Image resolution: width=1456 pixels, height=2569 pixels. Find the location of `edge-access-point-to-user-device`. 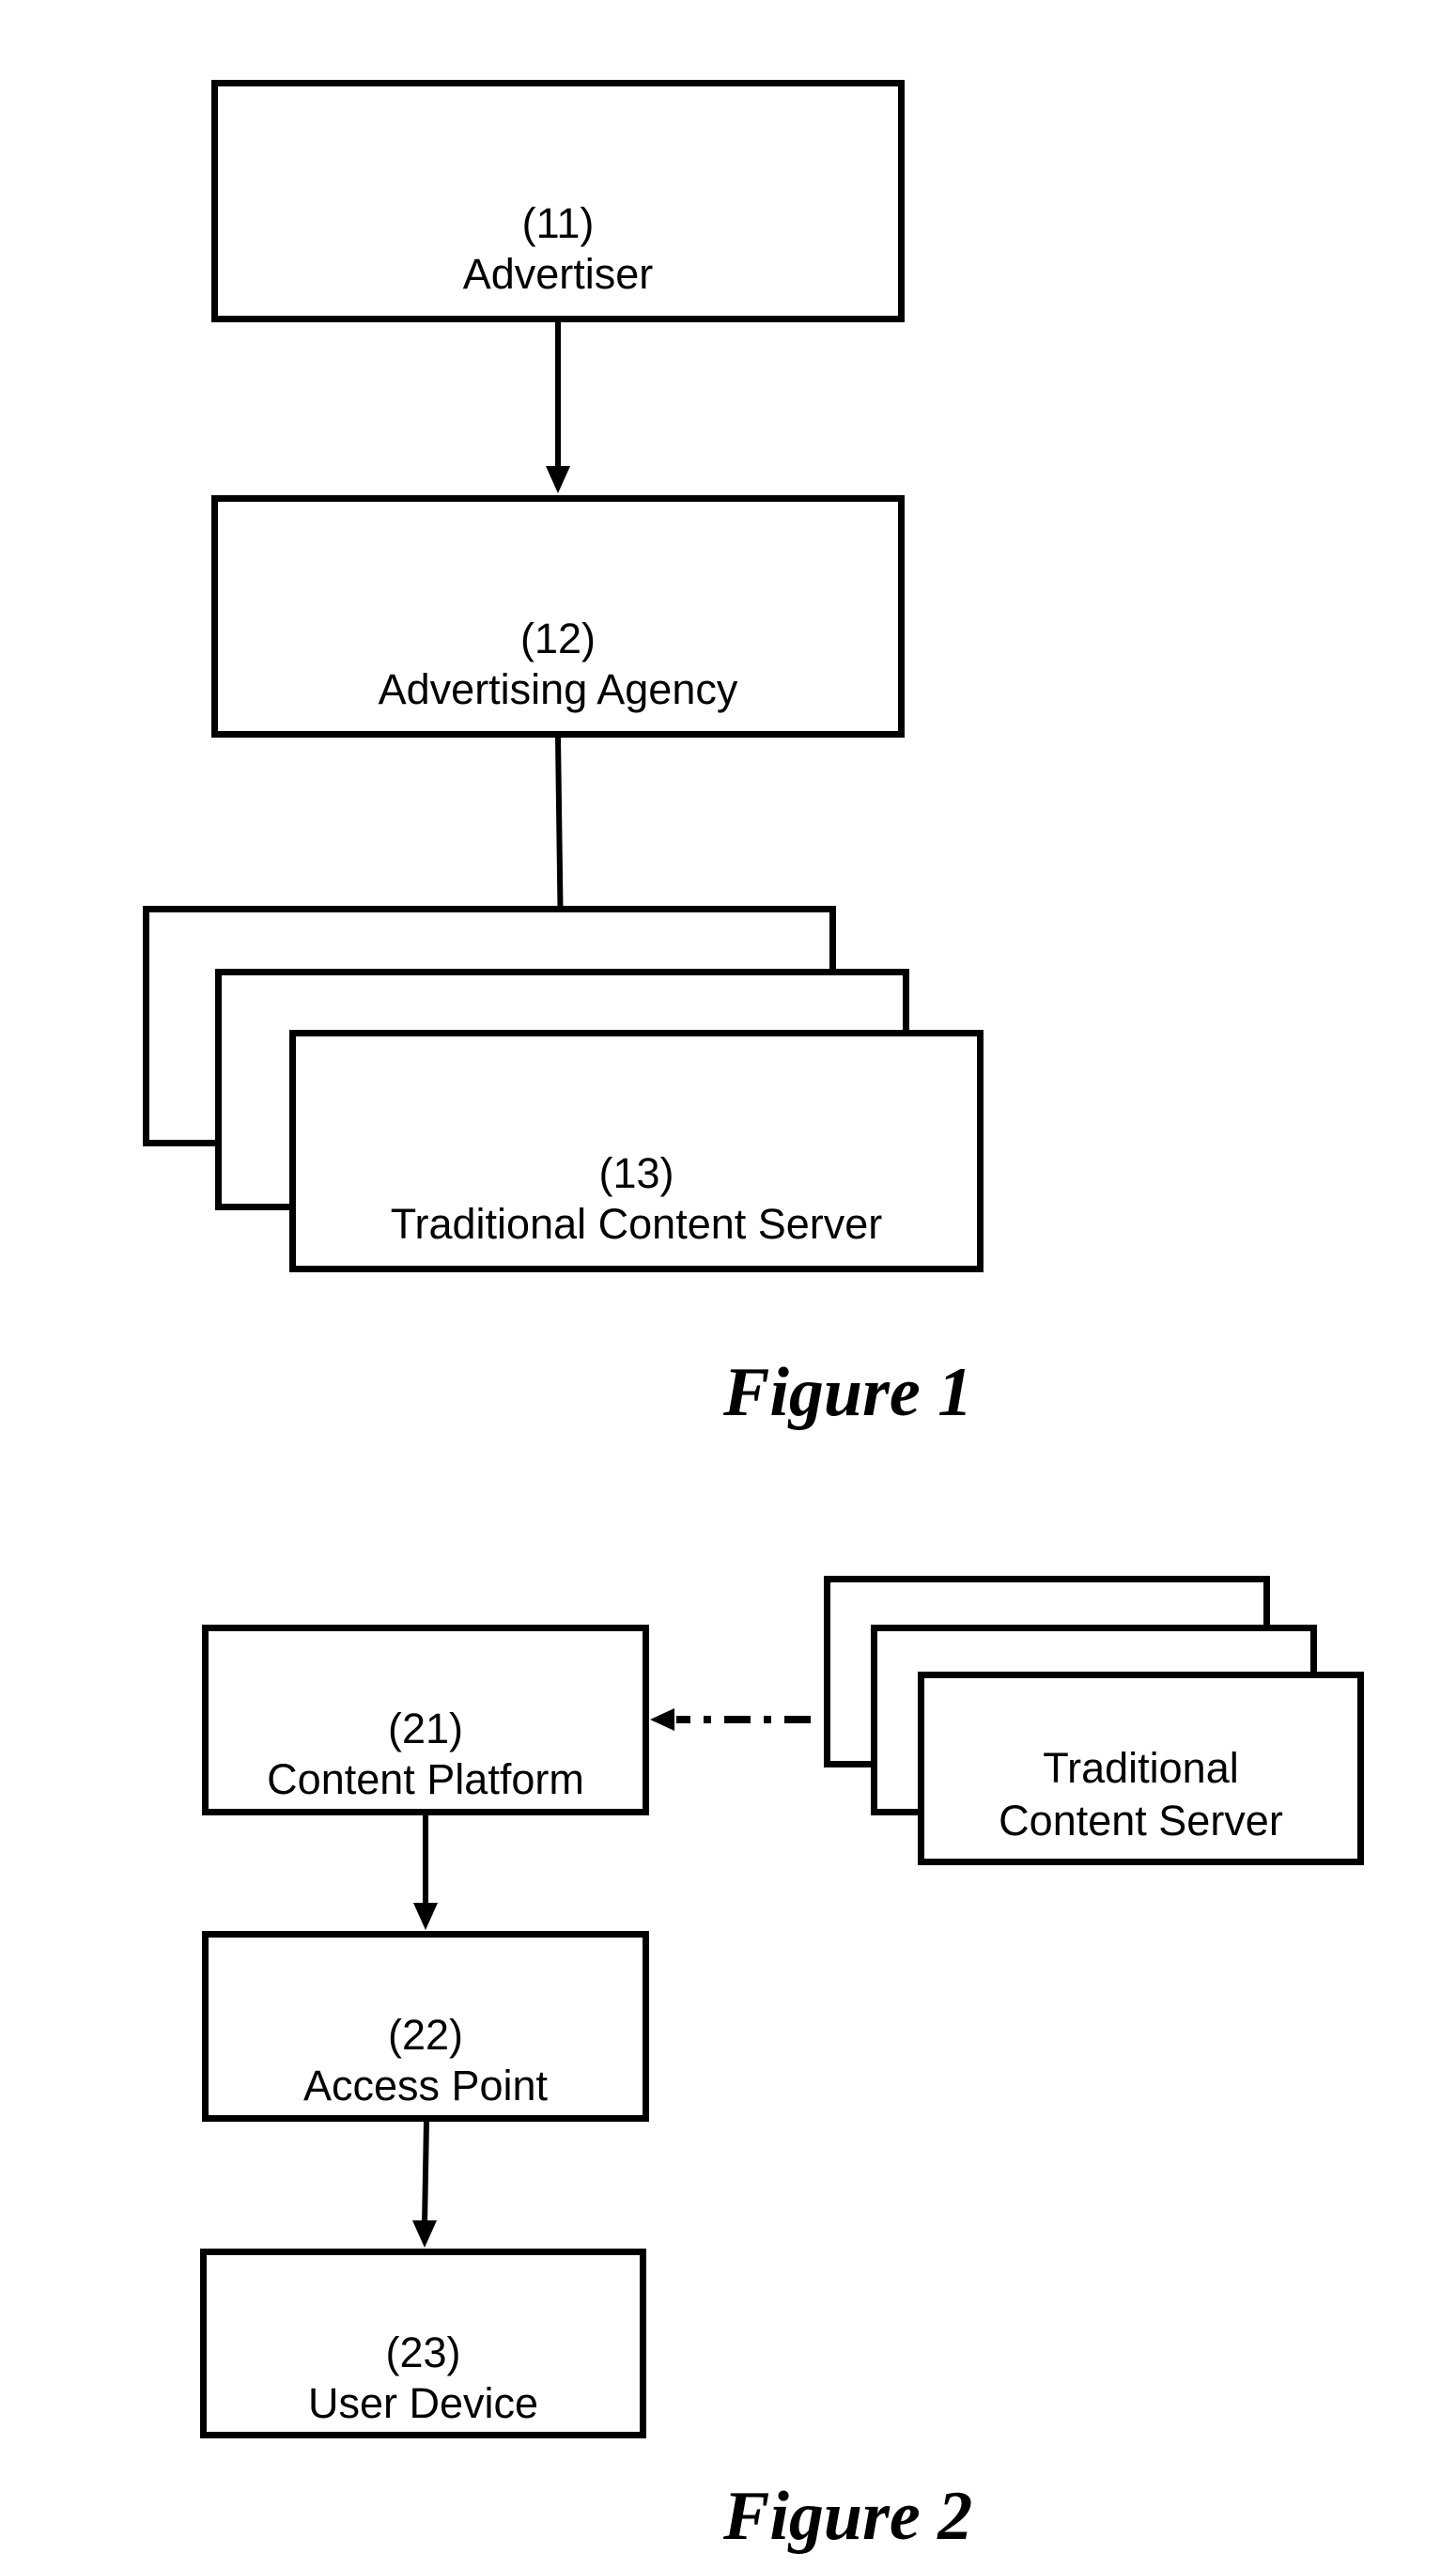

edge-access-point-to-user-device is located at coordinates (424, 2184).